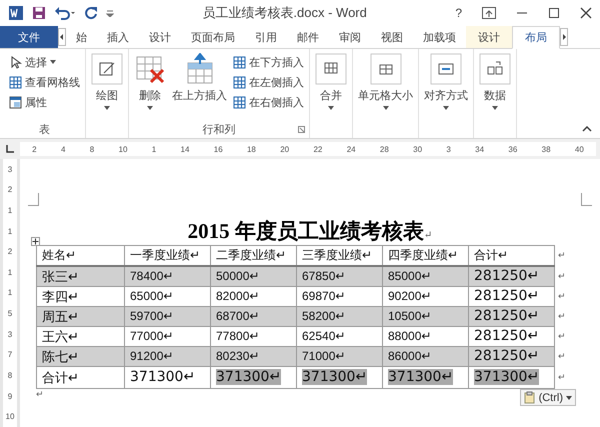  I want to click on table-cell: 80230↵, so click(253, 356).